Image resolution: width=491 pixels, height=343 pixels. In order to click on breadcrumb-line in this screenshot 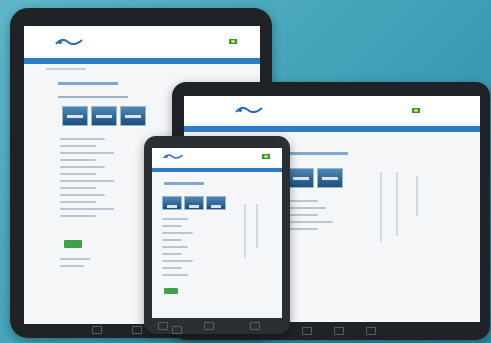, I will do `click(66, 69)`.